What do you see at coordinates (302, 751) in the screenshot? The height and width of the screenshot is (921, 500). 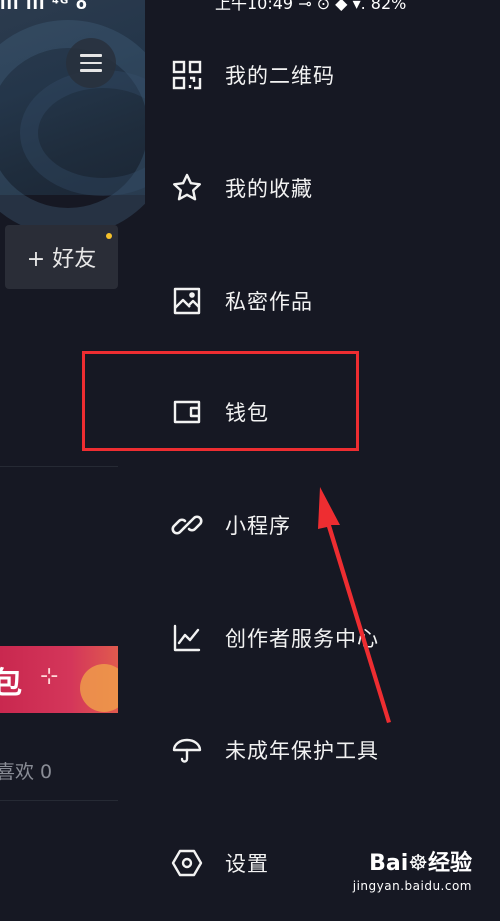 I see `drawer-item-label: 未成年保护工具` at bounding box center [302, 751].